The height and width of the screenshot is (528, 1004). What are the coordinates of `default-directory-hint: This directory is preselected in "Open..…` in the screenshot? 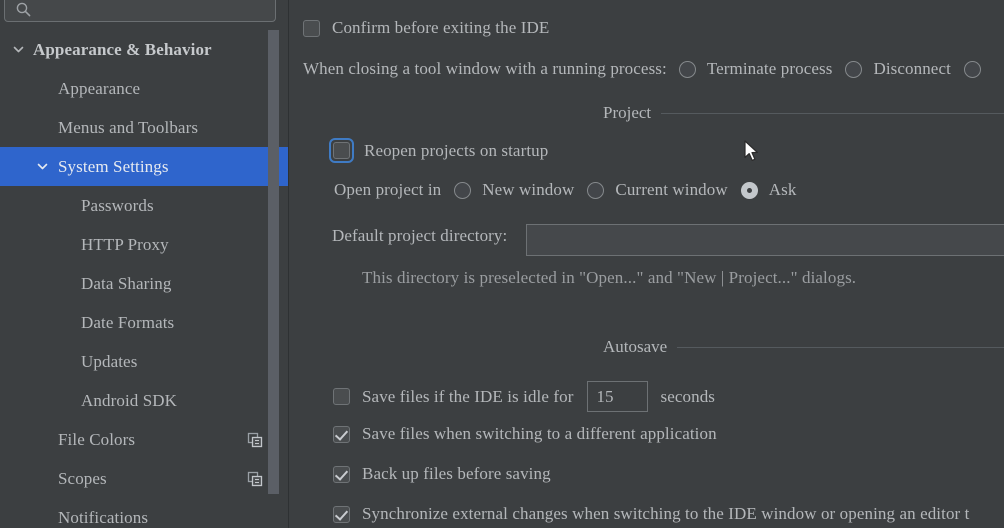 It's located at (609, 277).